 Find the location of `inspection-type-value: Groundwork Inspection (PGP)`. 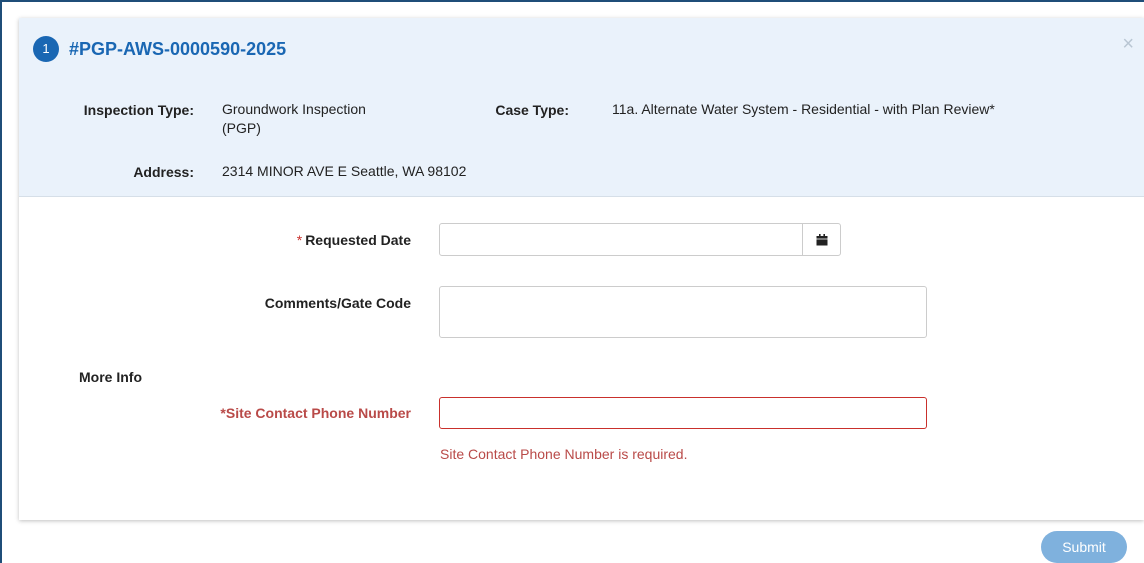

inspection-type-value: Groundwork Inspection (PGP) is located at coordinates (294, 119).